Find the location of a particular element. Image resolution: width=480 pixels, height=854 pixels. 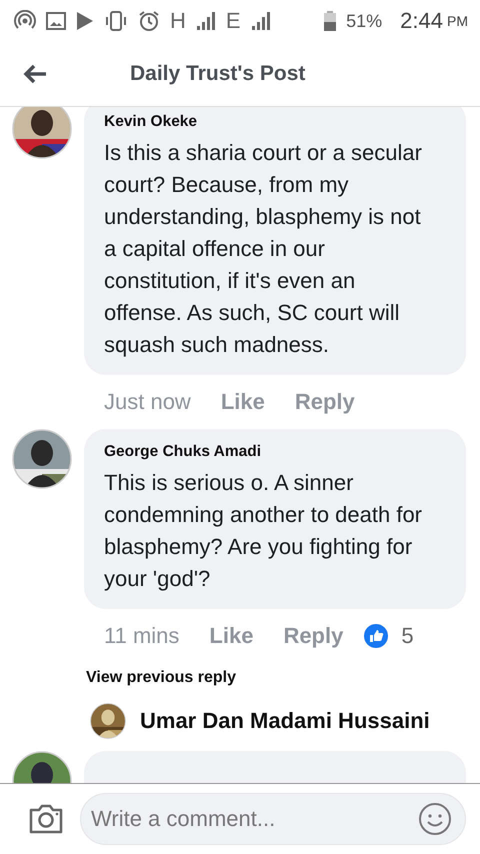

image-icon is located at coordinates (56, 21).